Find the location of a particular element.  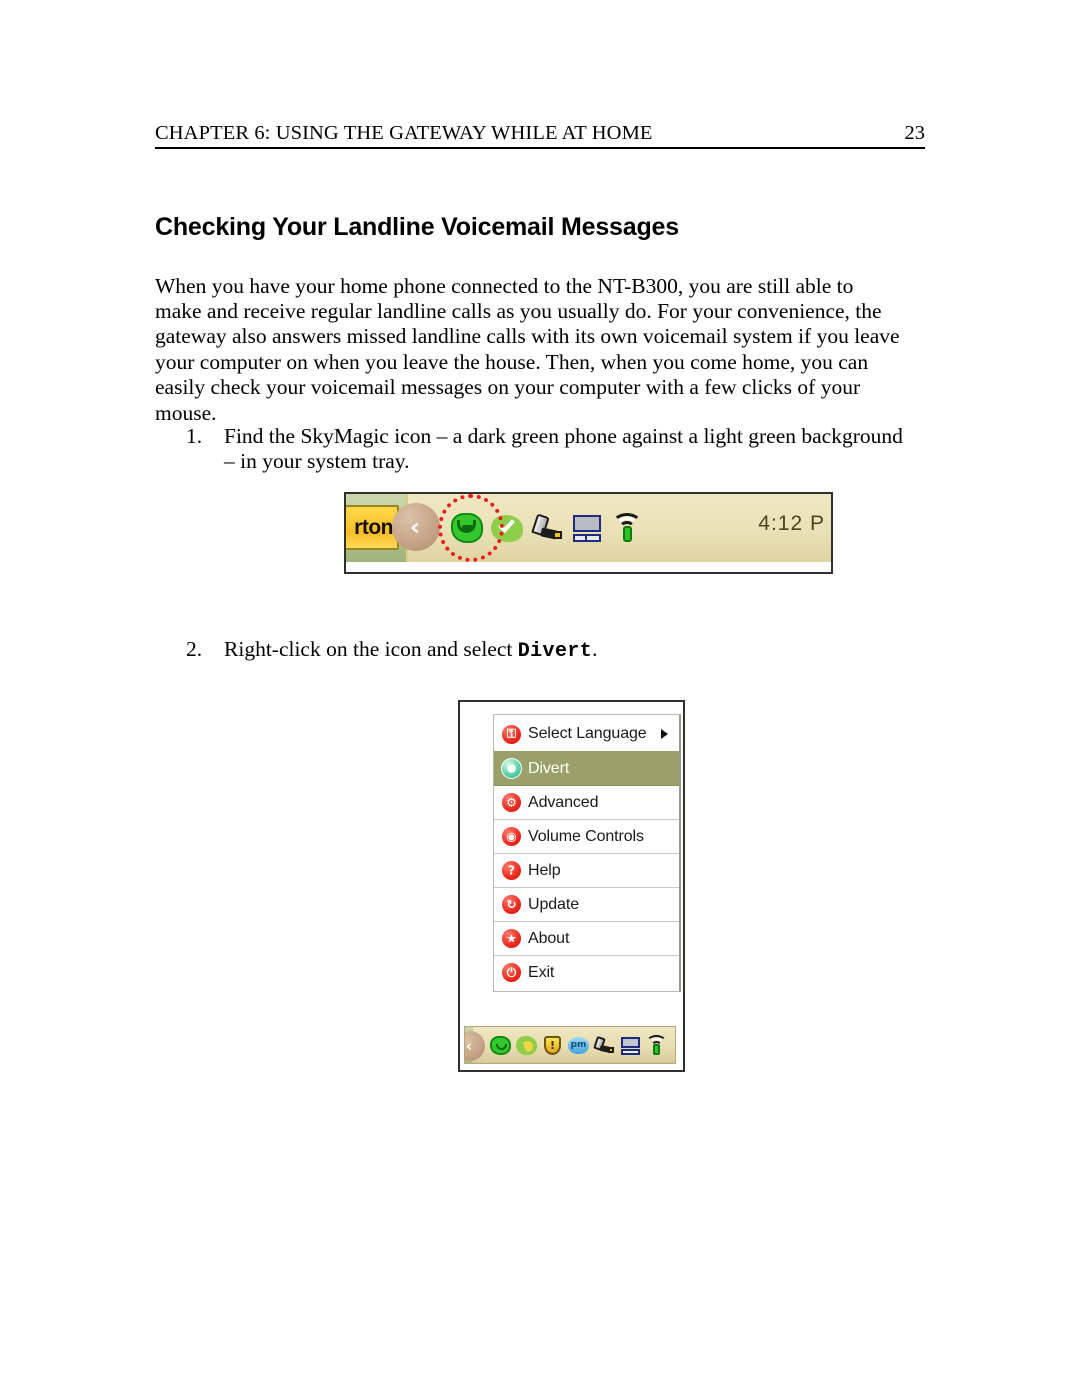

taskbar-clock: 4:12 P is located at coordinates (791, 524).